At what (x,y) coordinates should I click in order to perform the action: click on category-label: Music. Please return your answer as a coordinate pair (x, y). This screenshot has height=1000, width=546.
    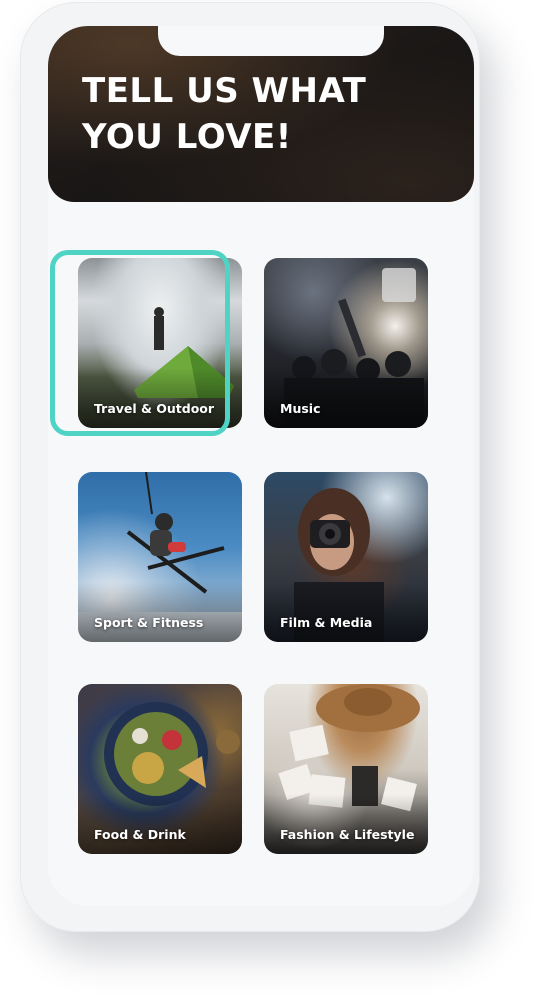
    Looking at the image, I should click on (300, 408).